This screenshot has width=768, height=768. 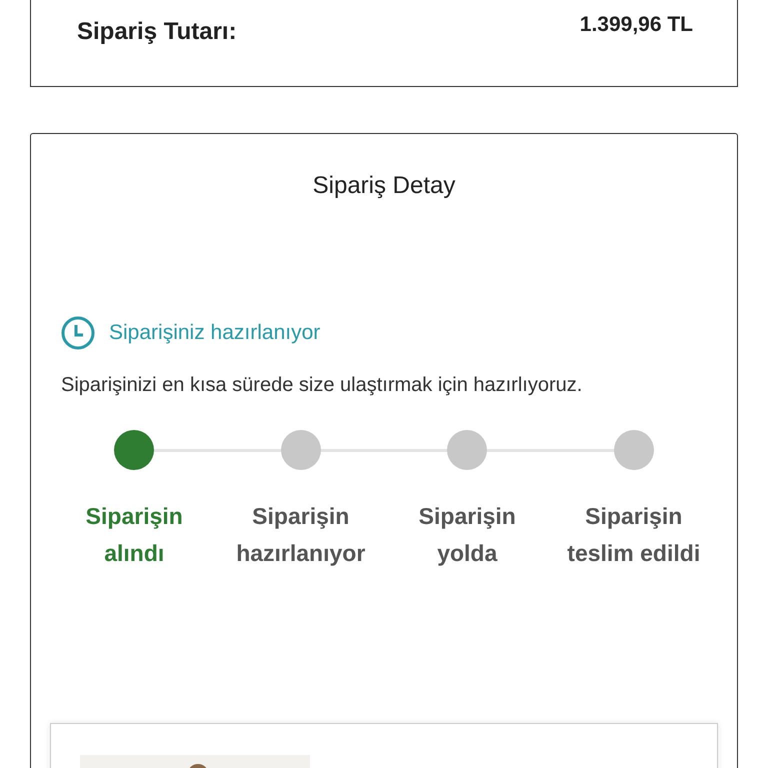 I want to click on card-title: Sipariş Detay, so click(x=384, y=186).